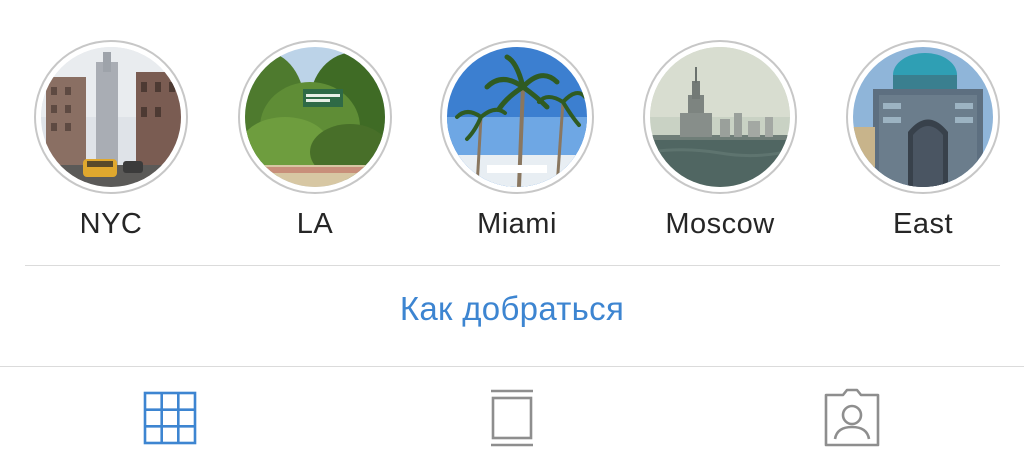 This screenshot has height=472, width=1024. I want to click on highlight-label: East, so click(923, 224).